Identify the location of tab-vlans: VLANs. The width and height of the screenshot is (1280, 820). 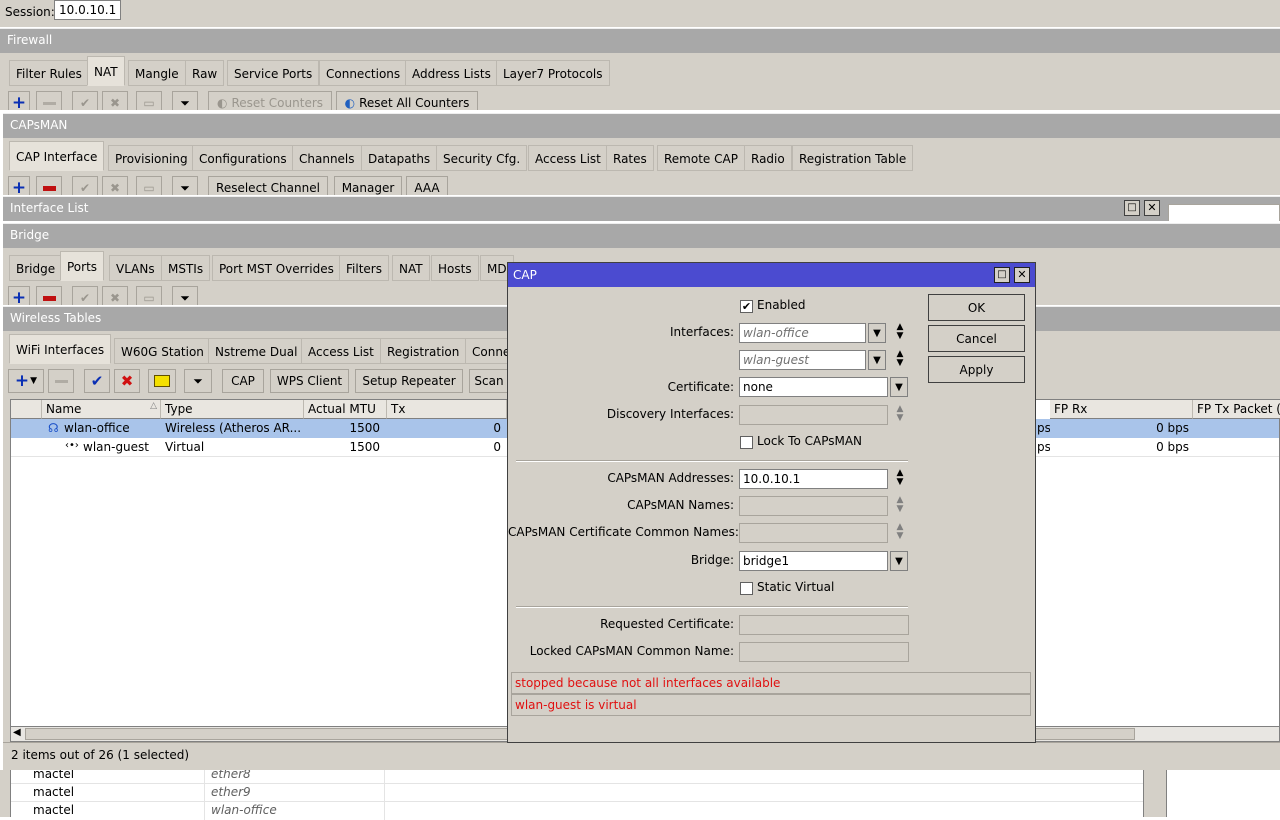
(135, 268).